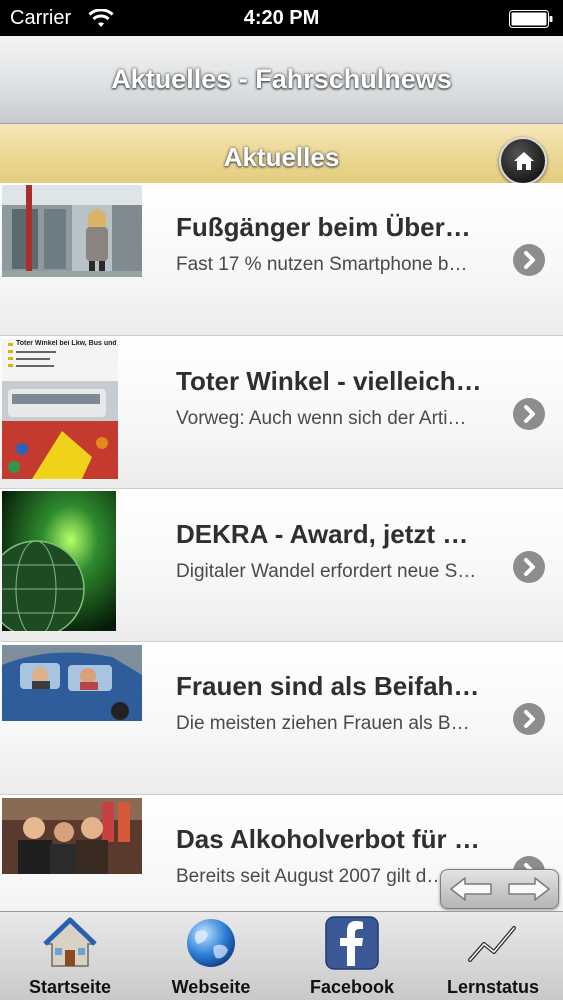  I want to click on clock: 4:20 PM, so click(281, 18).